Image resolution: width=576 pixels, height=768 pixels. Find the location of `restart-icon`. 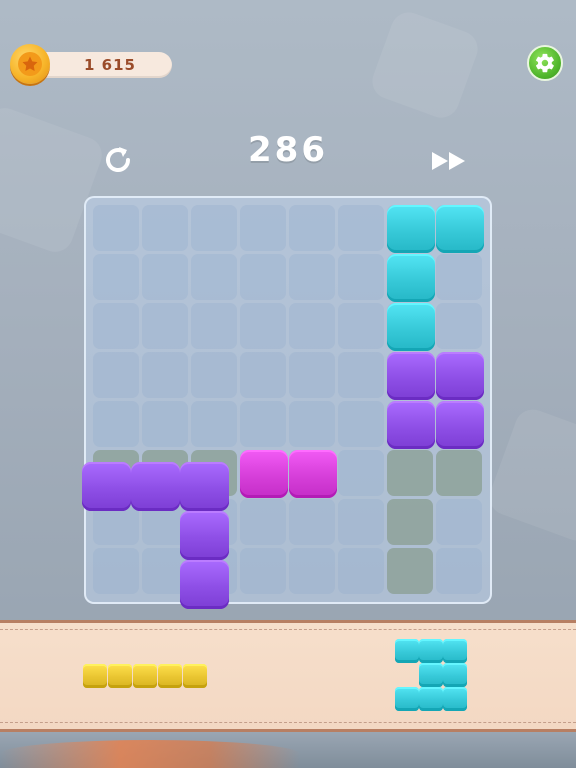

restart-icon is located at coordinates (118, 159).